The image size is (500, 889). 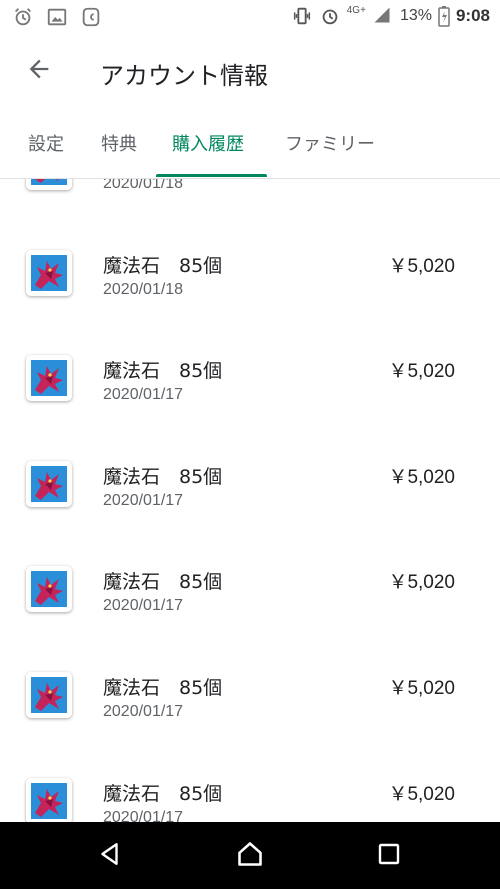 What do you see at coordinates (356, 10) in the screenshot?
I see `network-type: 4G+` at bounding box center [356, 10].